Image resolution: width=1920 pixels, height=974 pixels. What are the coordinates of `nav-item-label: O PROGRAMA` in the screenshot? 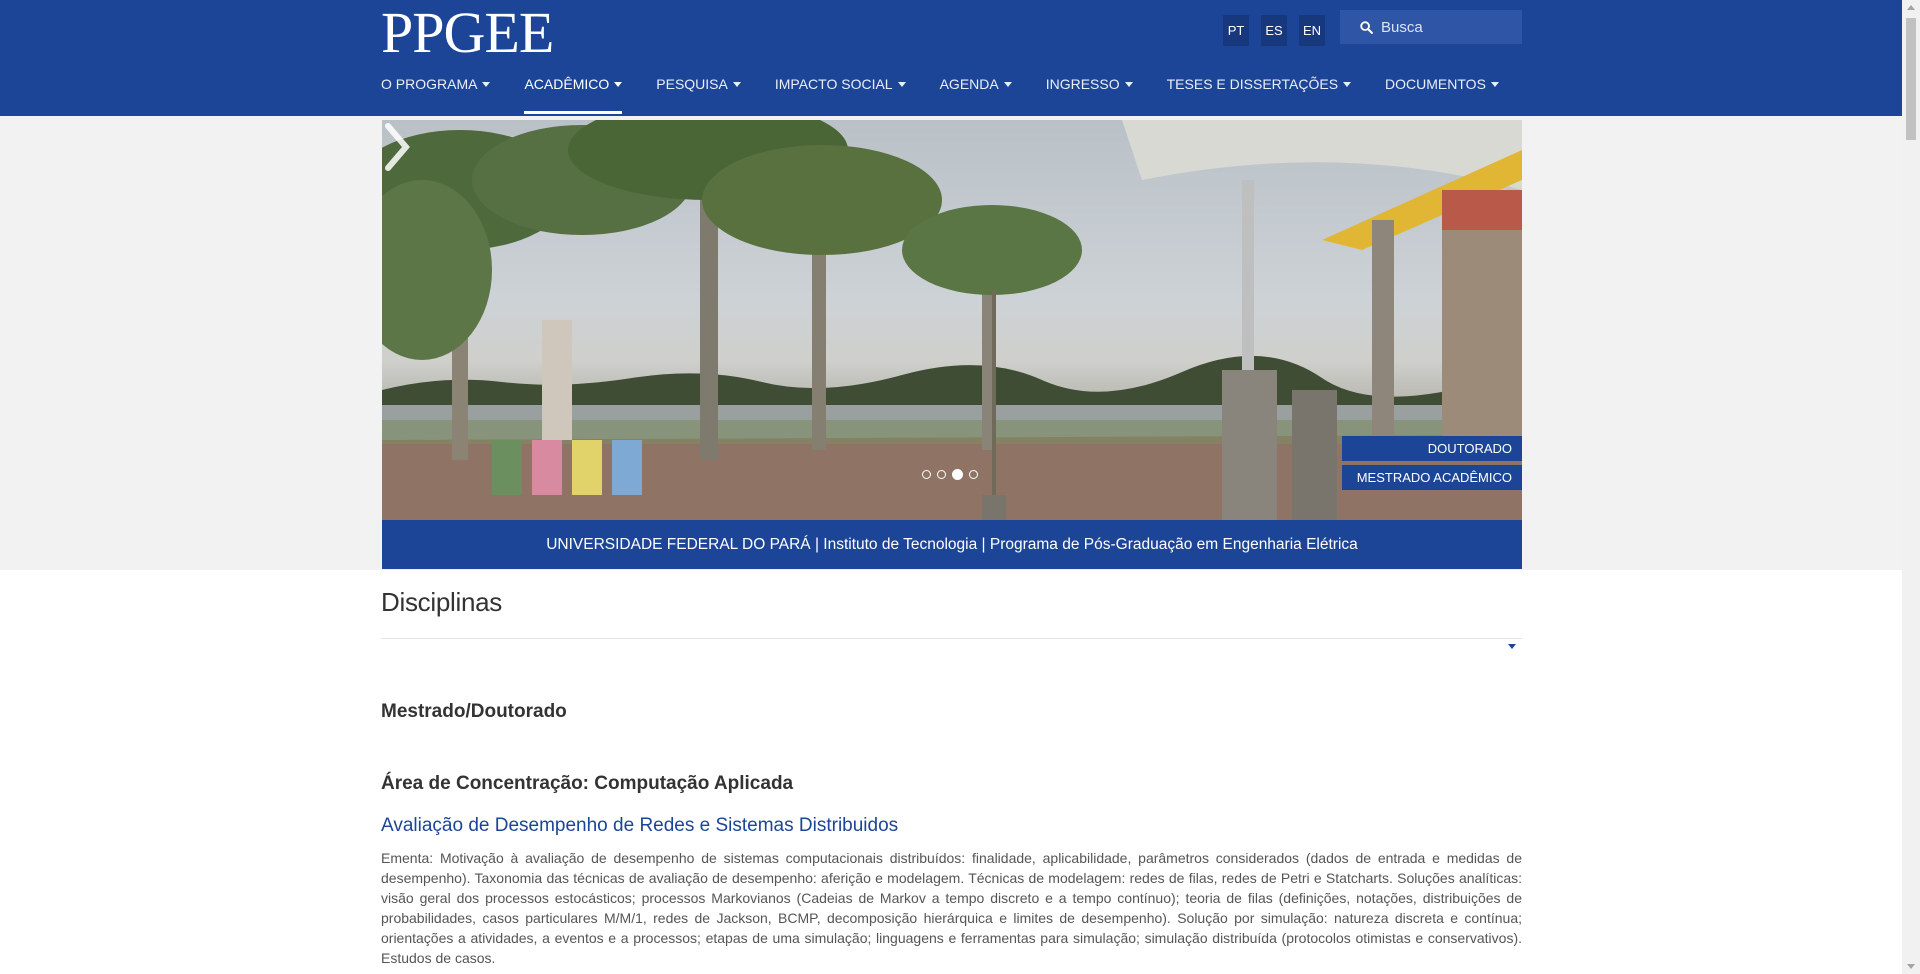 It's located at (429, 84).